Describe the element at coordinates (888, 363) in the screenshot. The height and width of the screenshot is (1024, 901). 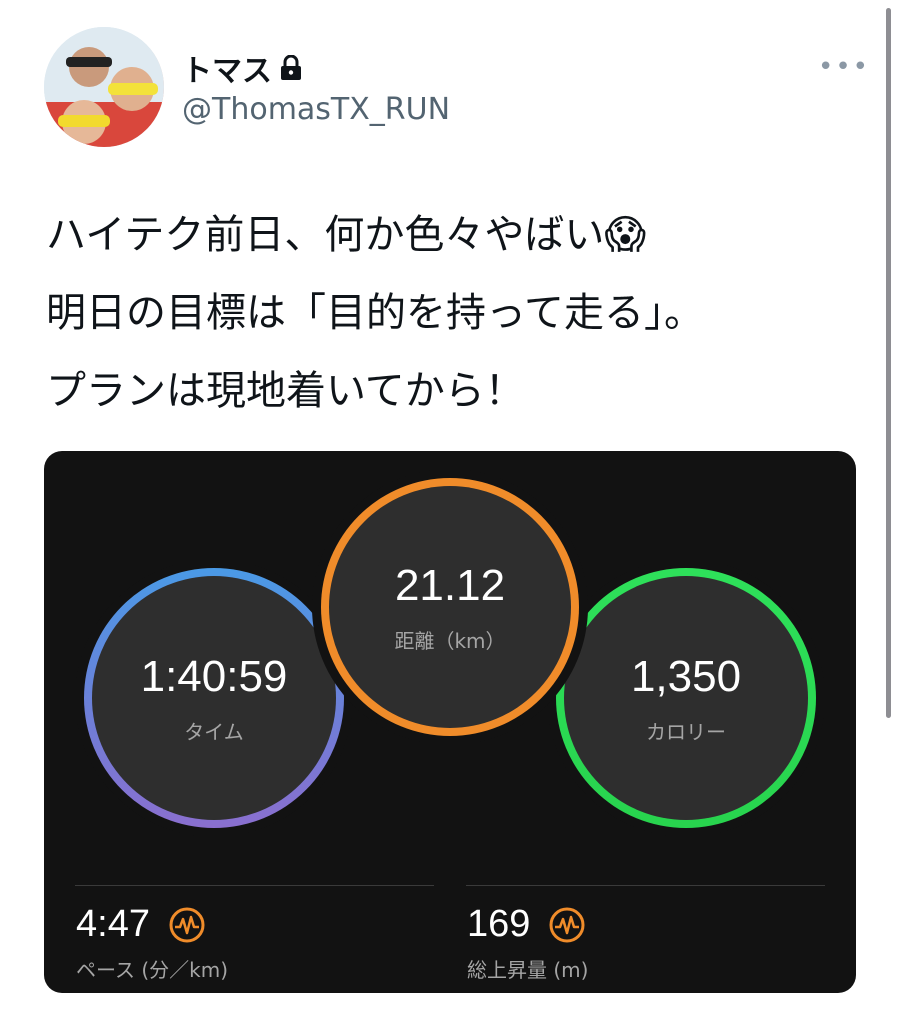
I see `scrollbar` at that location.